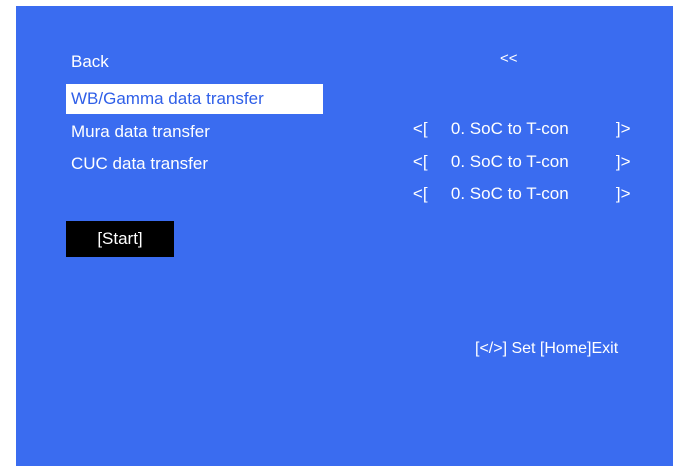 The image size is (679, 470). What do you see at coordinates (623, 193) in the screenshot?
I see `selector-right-bracket: ]>` at bounding box center [623, 193].